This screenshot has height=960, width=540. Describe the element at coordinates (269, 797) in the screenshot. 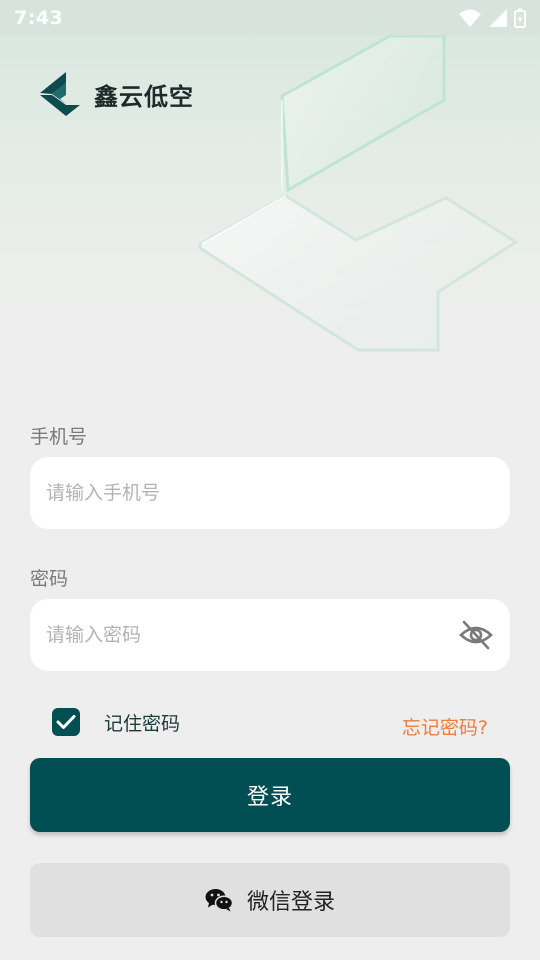

I see `login-button-label: 登录` at that location.